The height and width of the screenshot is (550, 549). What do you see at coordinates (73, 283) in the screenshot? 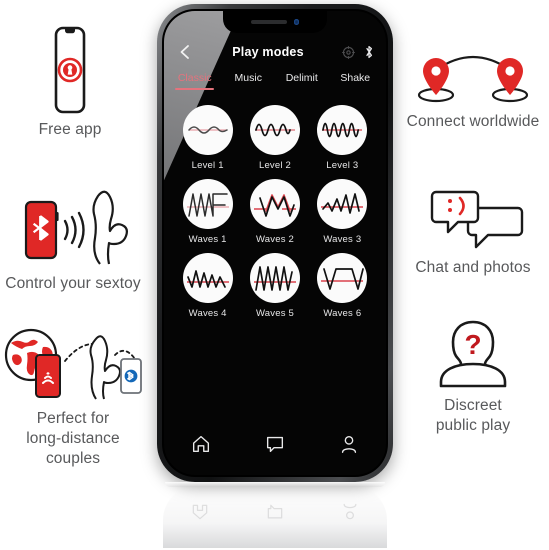
I see `feature-caption: Control your sextoy` at bounding box center [73, 283].